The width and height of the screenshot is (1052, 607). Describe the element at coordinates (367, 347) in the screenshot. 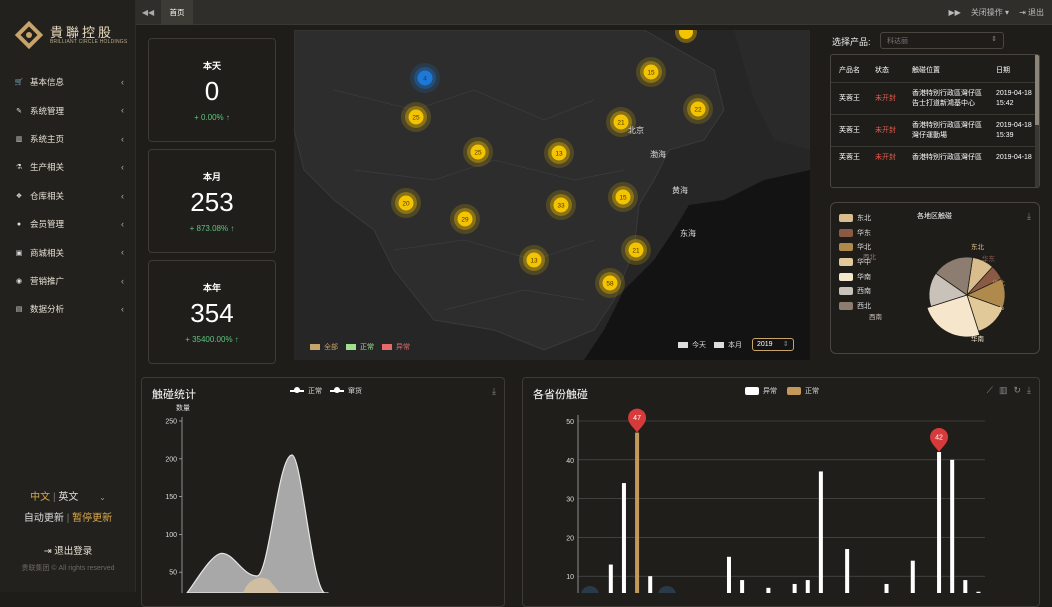

I see `legend-normal: 正常` at that location.